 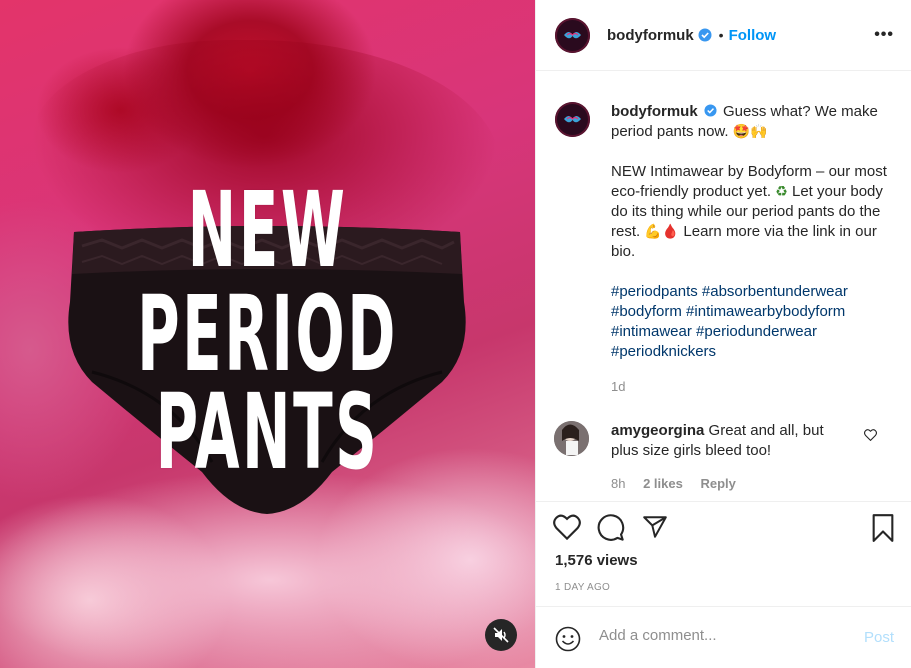 I want to click on follow-button: Follow, so click(x=753, y=35).